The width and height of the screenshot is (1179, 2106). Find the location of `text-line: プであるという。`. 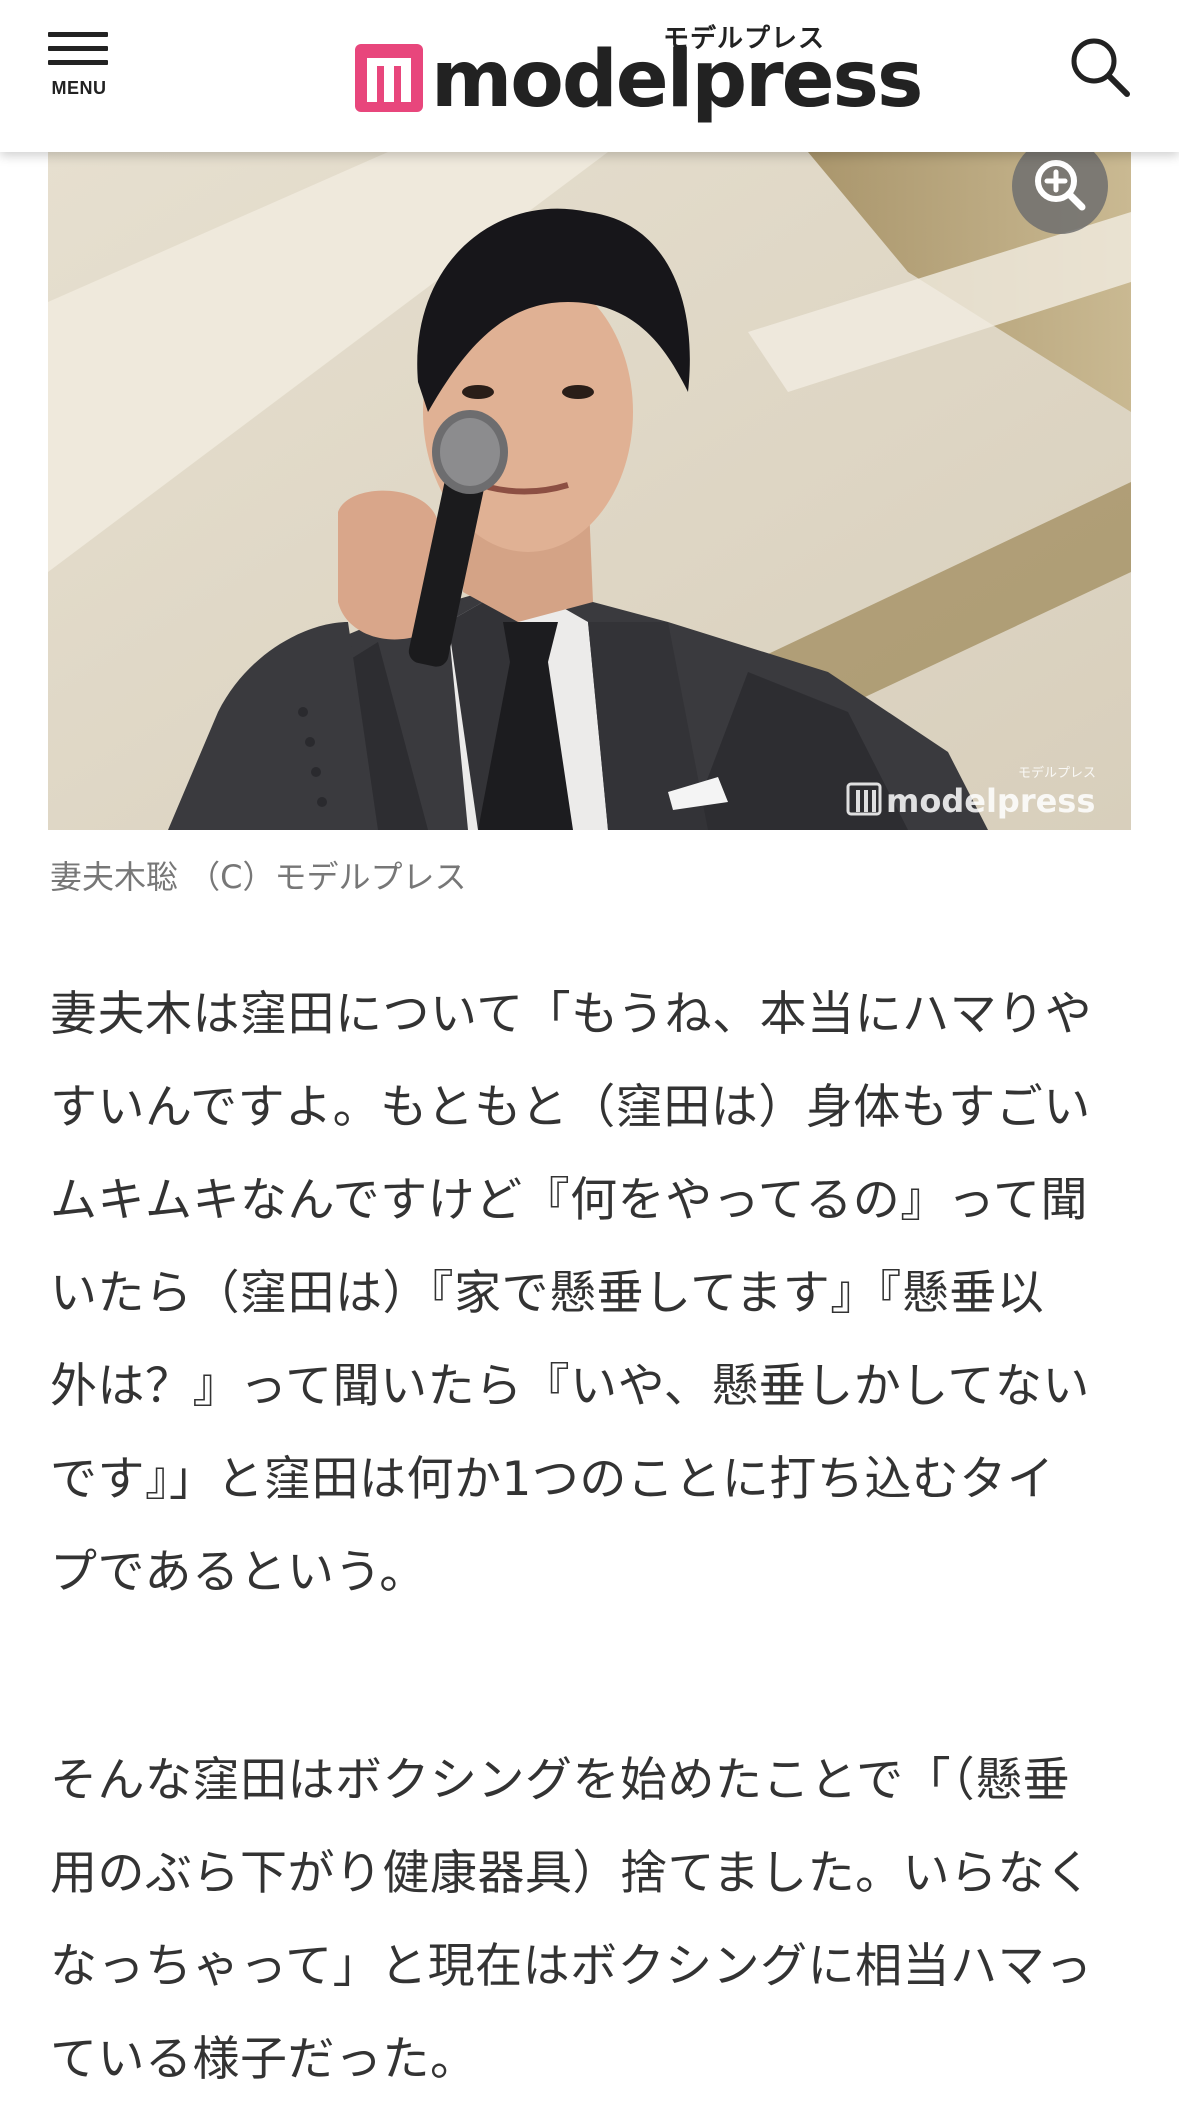

text-line: プであるという。 is located at coordinates (238, 1572).